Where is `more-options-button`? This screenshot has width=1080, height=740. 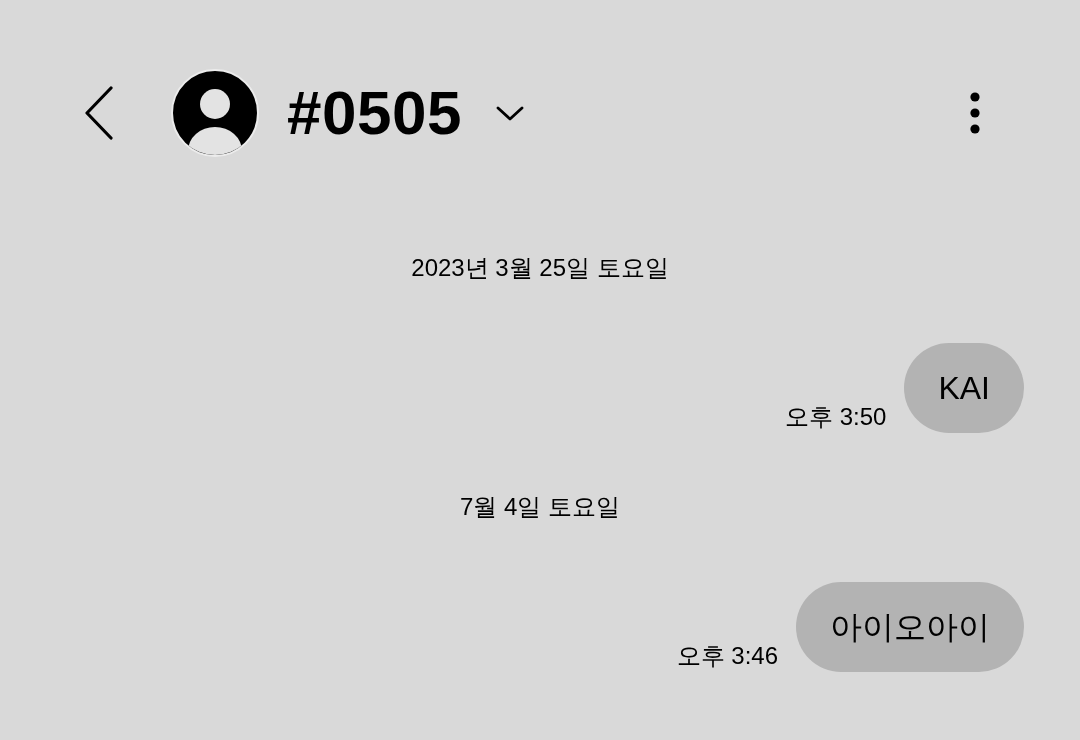 more-options-button is located at coordinates (975, 113).